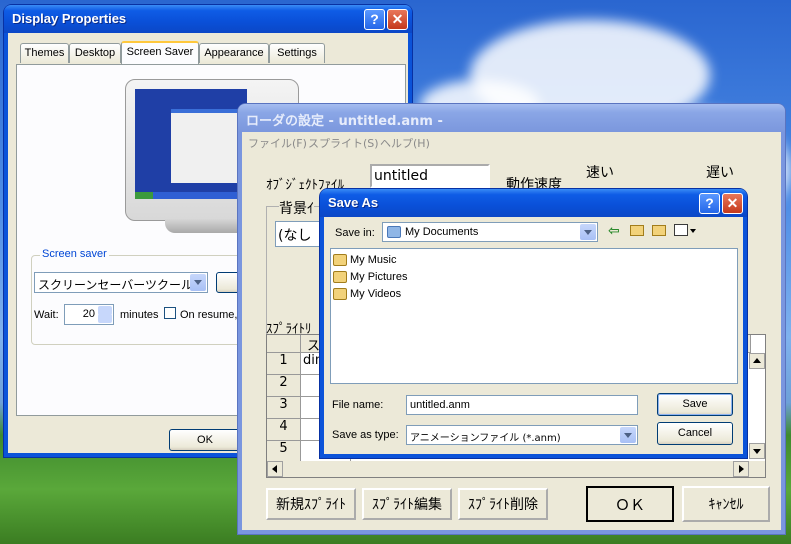  Describe the element at coordinates (205, 440) in the screenshot. I see `ok-button: OK` at that location.